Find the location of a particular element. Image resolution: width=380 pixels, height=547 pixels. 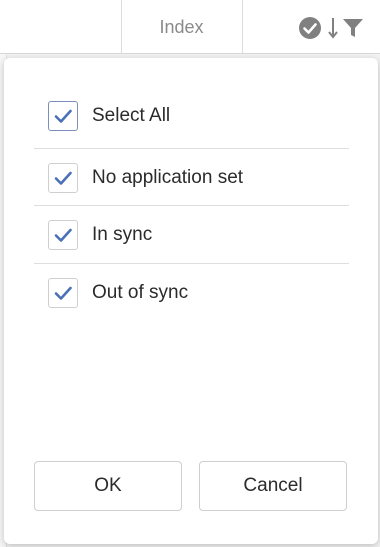

no-application-set-checkbox is located at coordinates (63, 177).